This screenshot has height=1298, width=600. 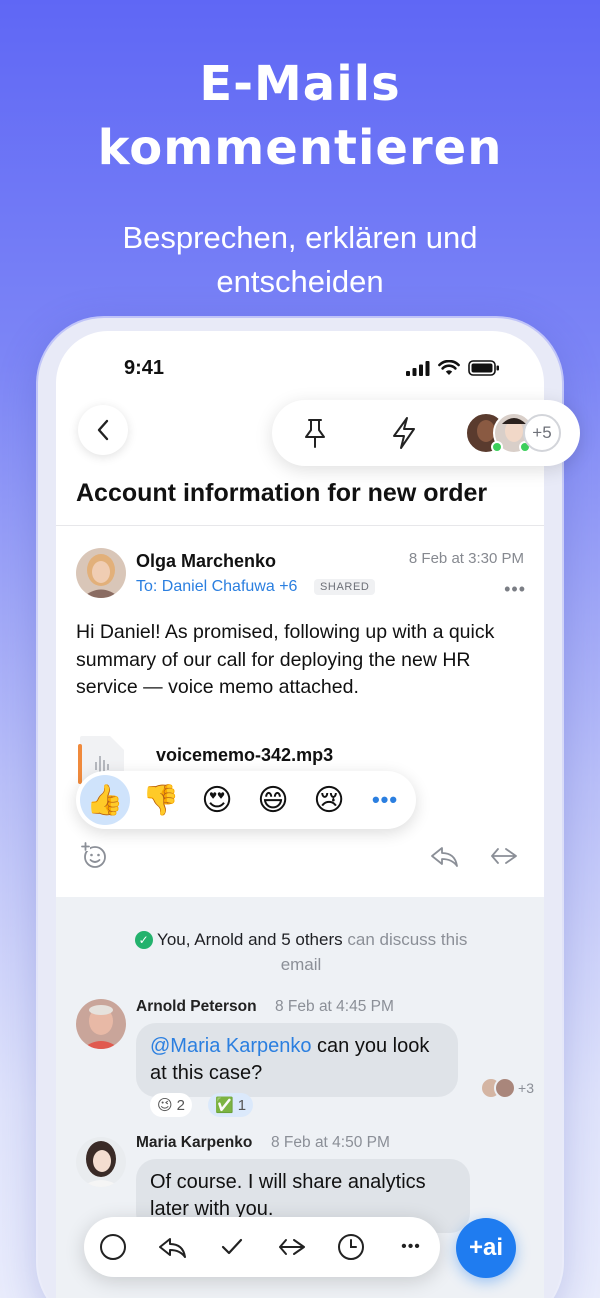 What do you see at coordinates (300, 237) in the screenshot?
I see `promo-subline-line1: Besprechen, erklären und` at bounding box center [300, 237].